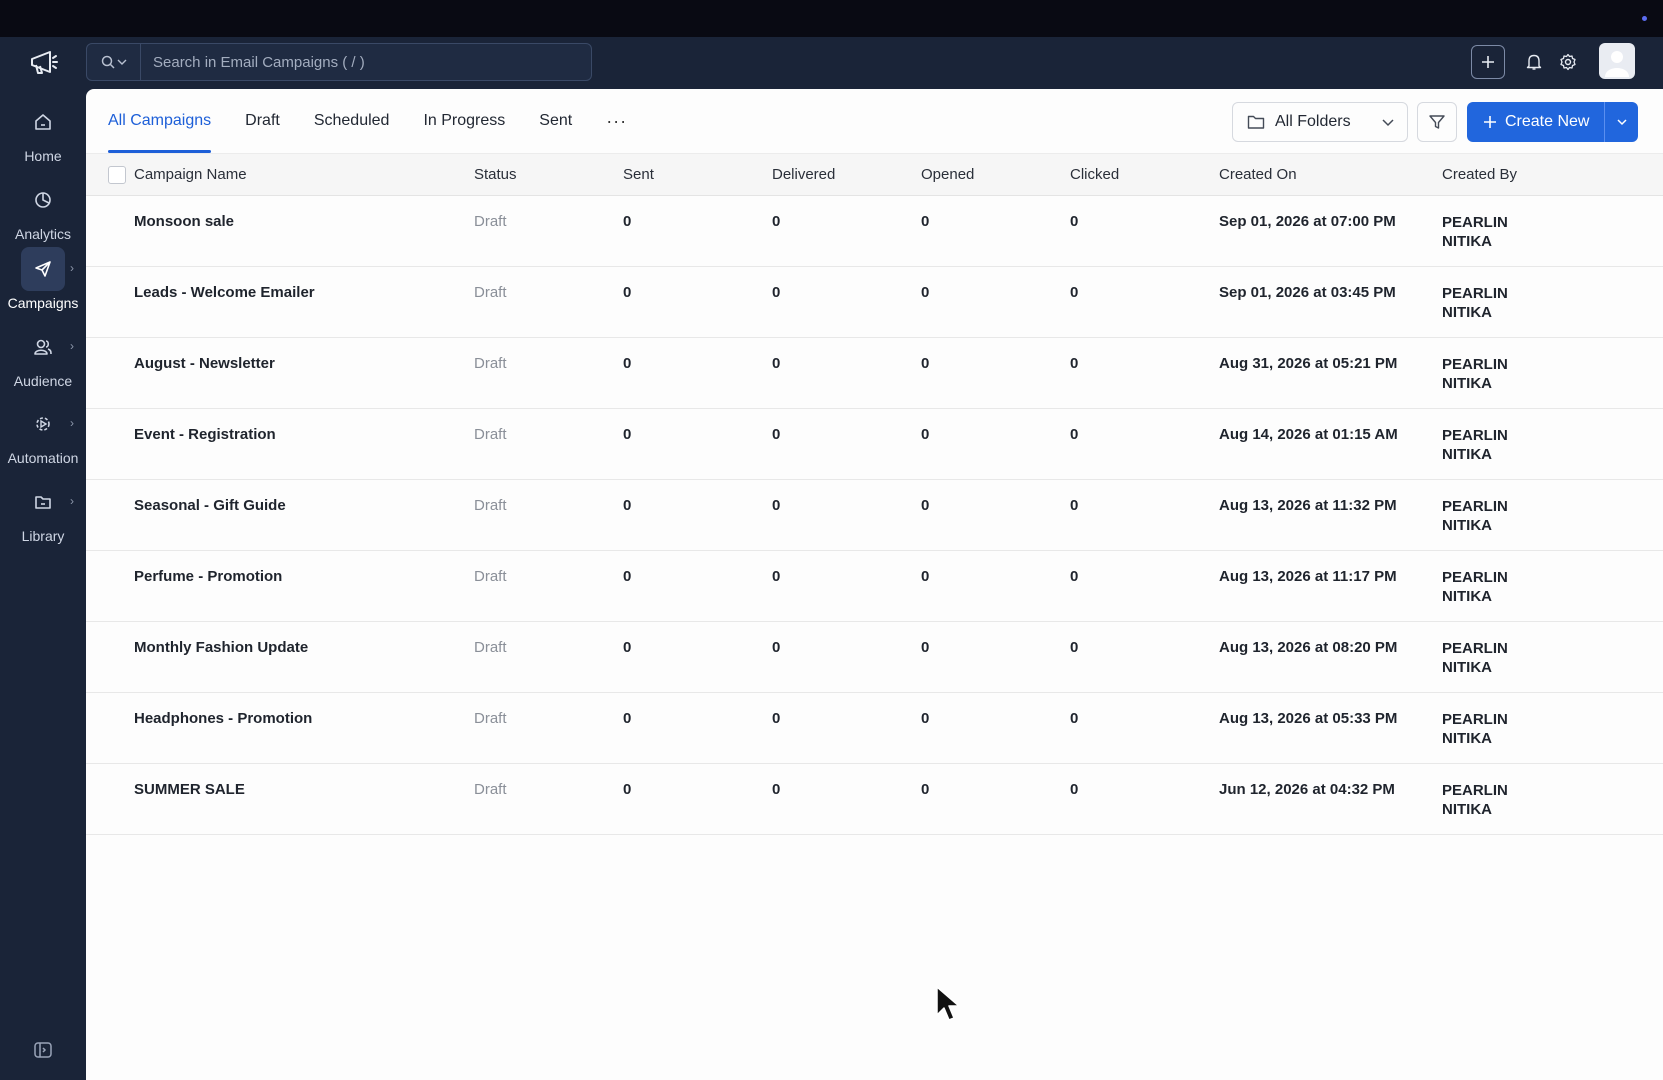 The height and width of the screenshot is (1080, 1663). Describe the element at coordinates (803, 174) in the screenshot. I see `column-header-delivered: Delivered` at that location.